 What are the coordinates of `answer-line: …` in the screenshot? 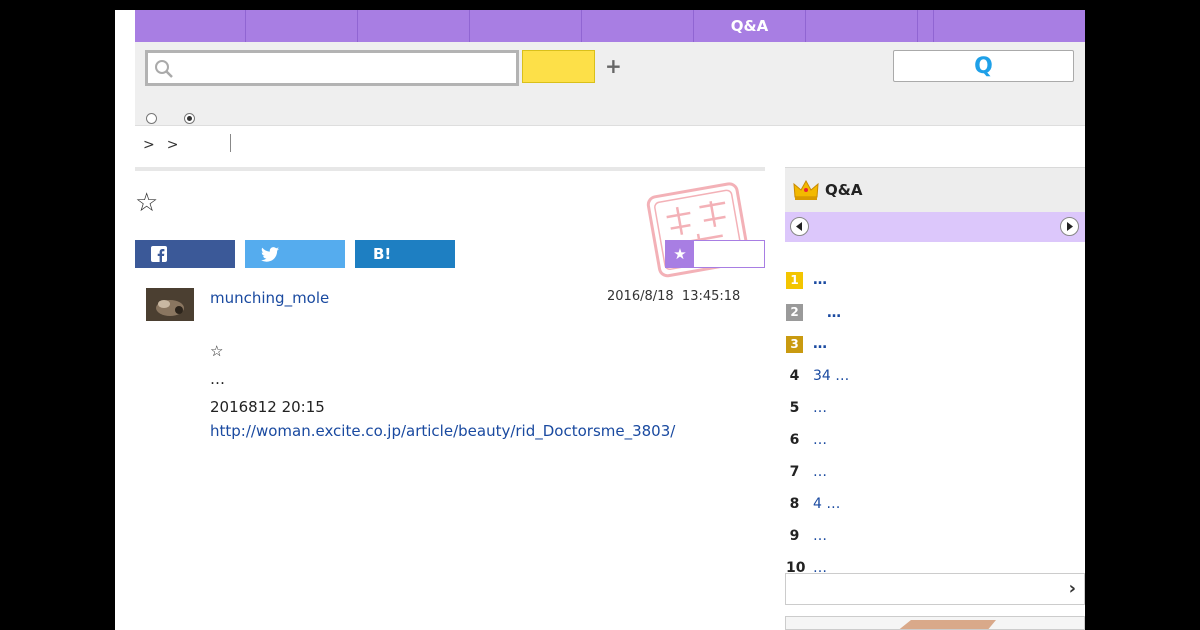 It's located at (217, 379).